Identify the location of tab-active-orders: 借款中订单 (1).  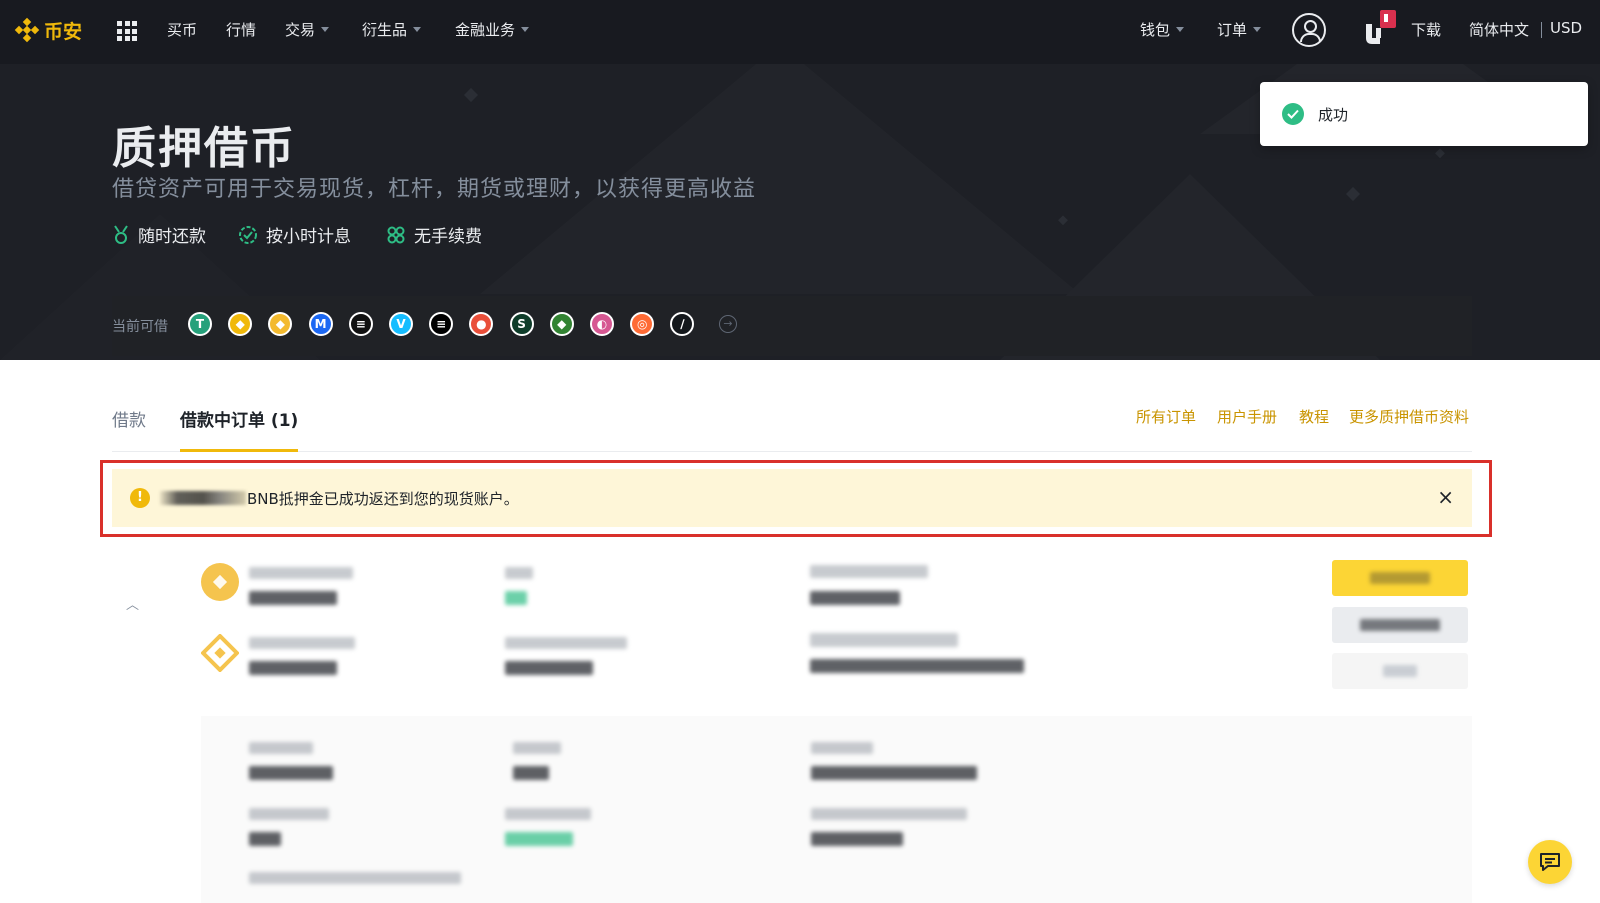
(239, 418).